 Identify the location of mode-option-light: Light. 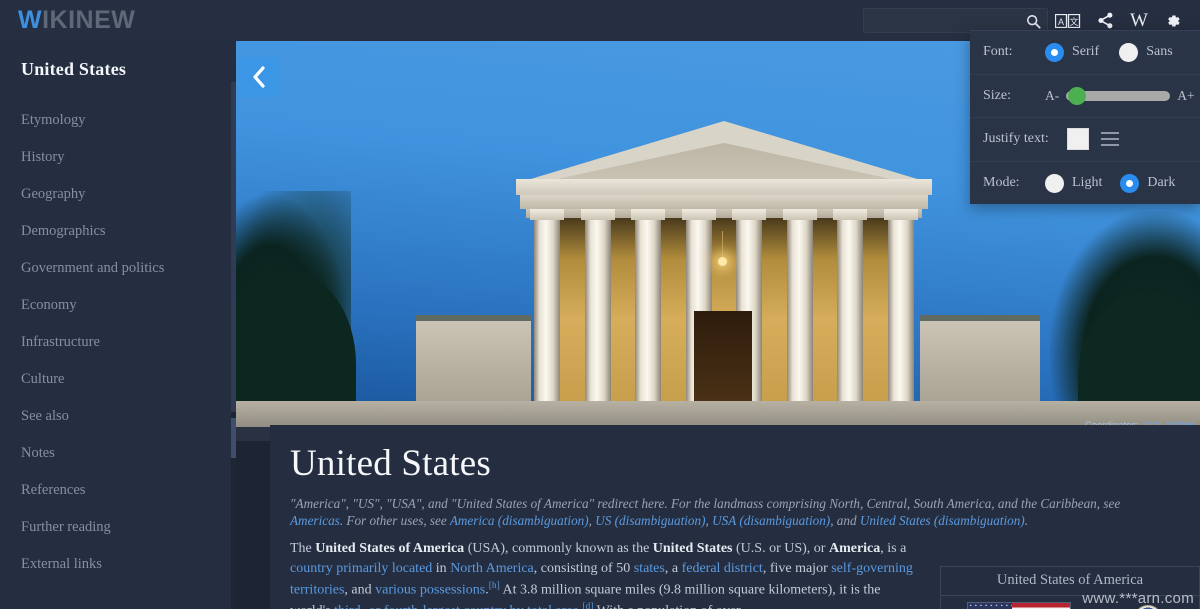
(1073, 183).